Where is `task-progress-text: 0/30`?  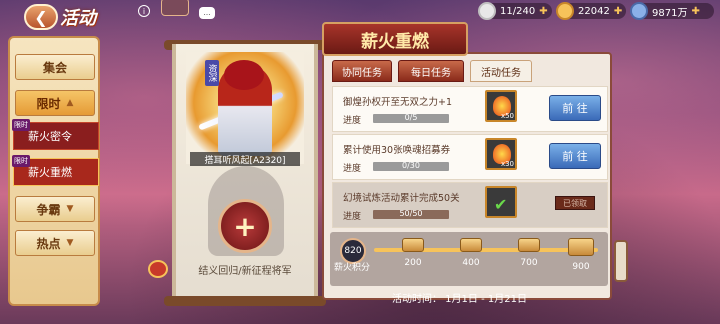 task-progress-text: 0/30 is located at coordinates (411, 165).